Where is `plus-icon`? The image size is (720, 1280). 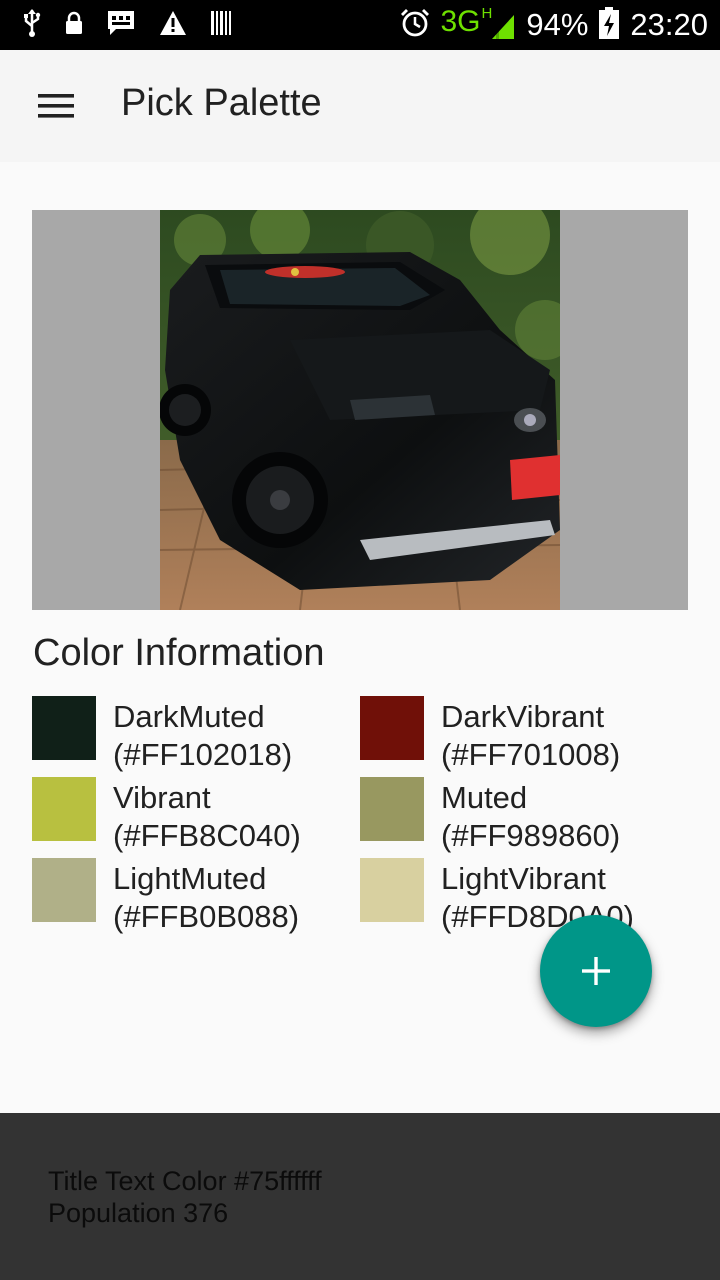 plus-icon is located at coordinates (596, 971).